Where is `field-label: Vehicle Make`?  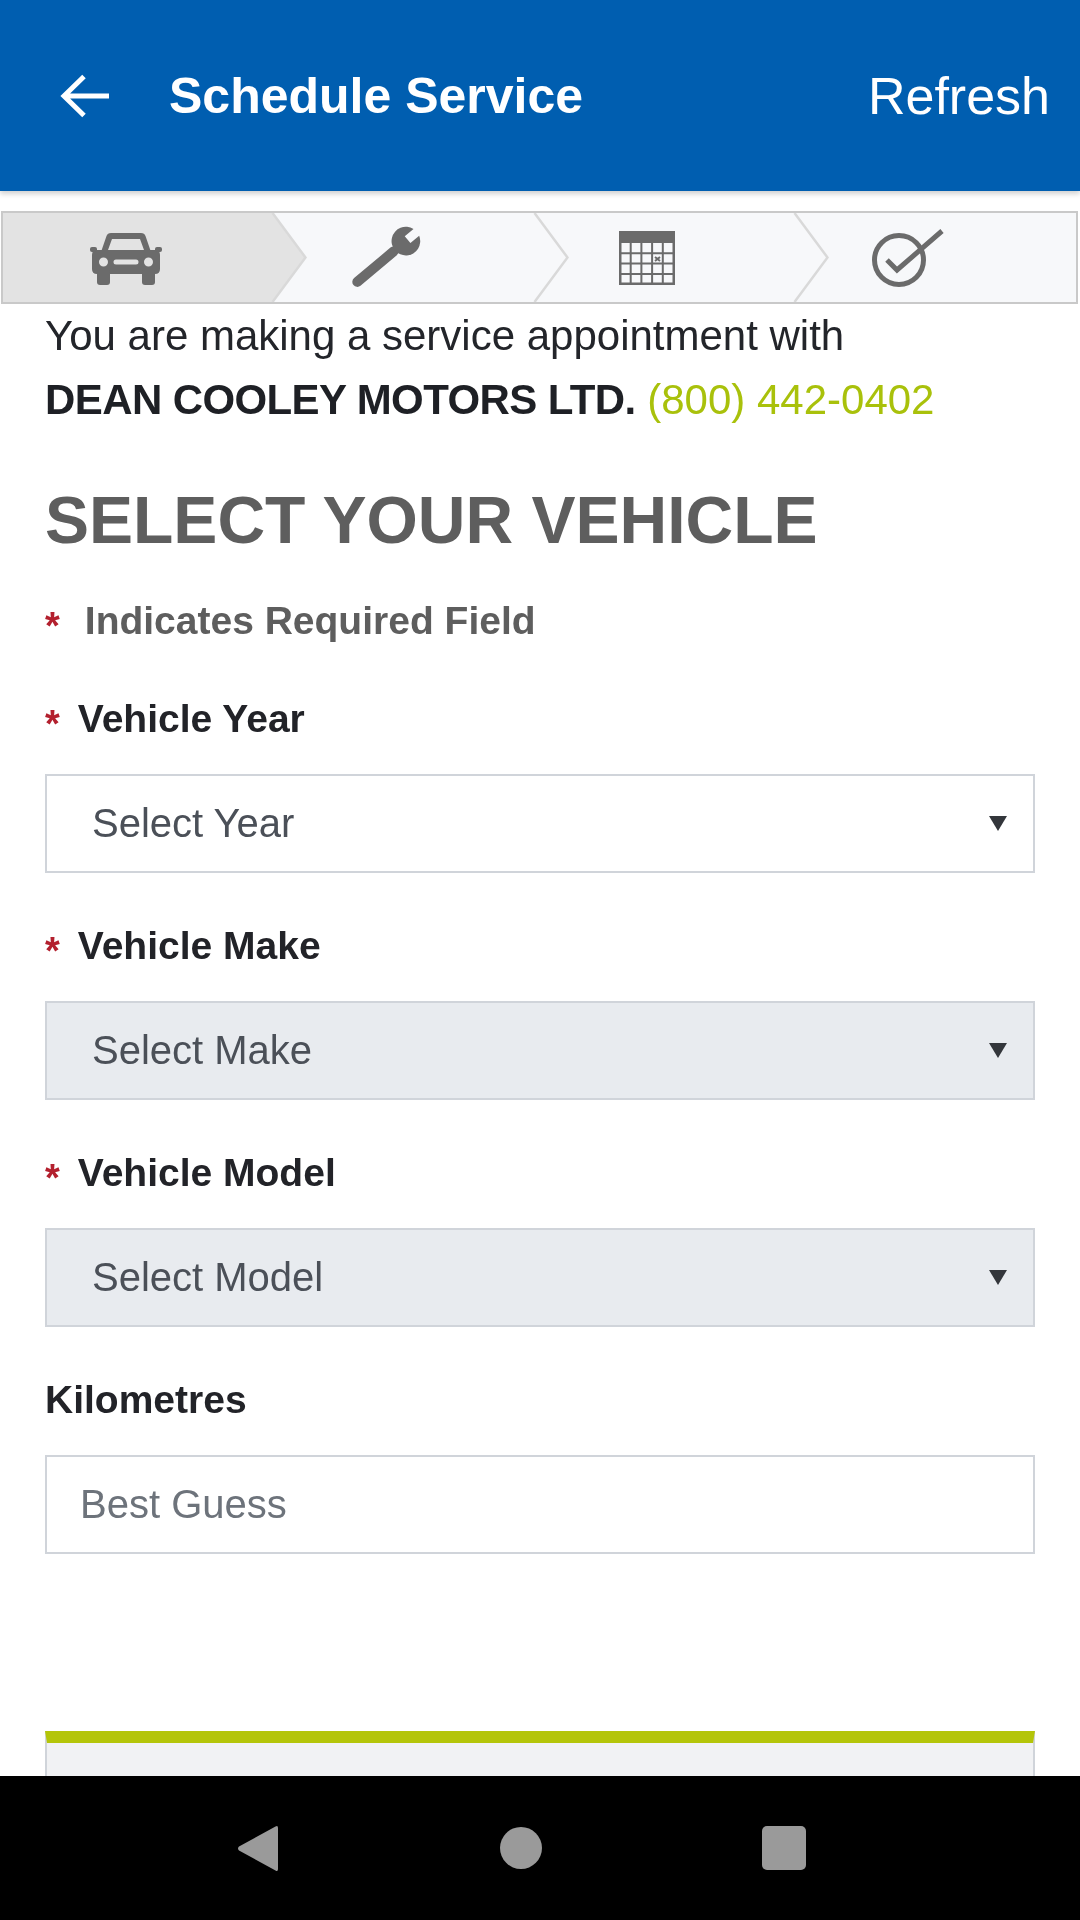
field-label: Vehicle Make is located at coordinates (199, 946).